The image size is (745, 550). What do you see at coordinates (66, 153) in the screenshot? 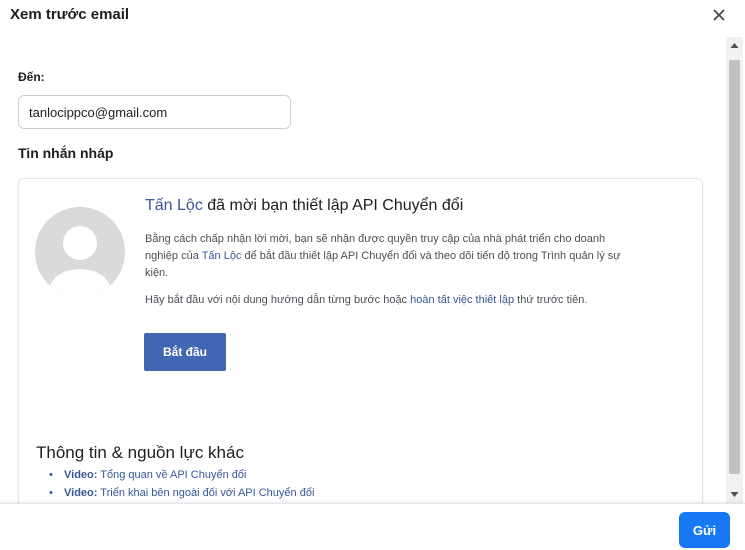
I see `draft-message-label: Tin nhắn nháp` at bounding box center [66, 153].